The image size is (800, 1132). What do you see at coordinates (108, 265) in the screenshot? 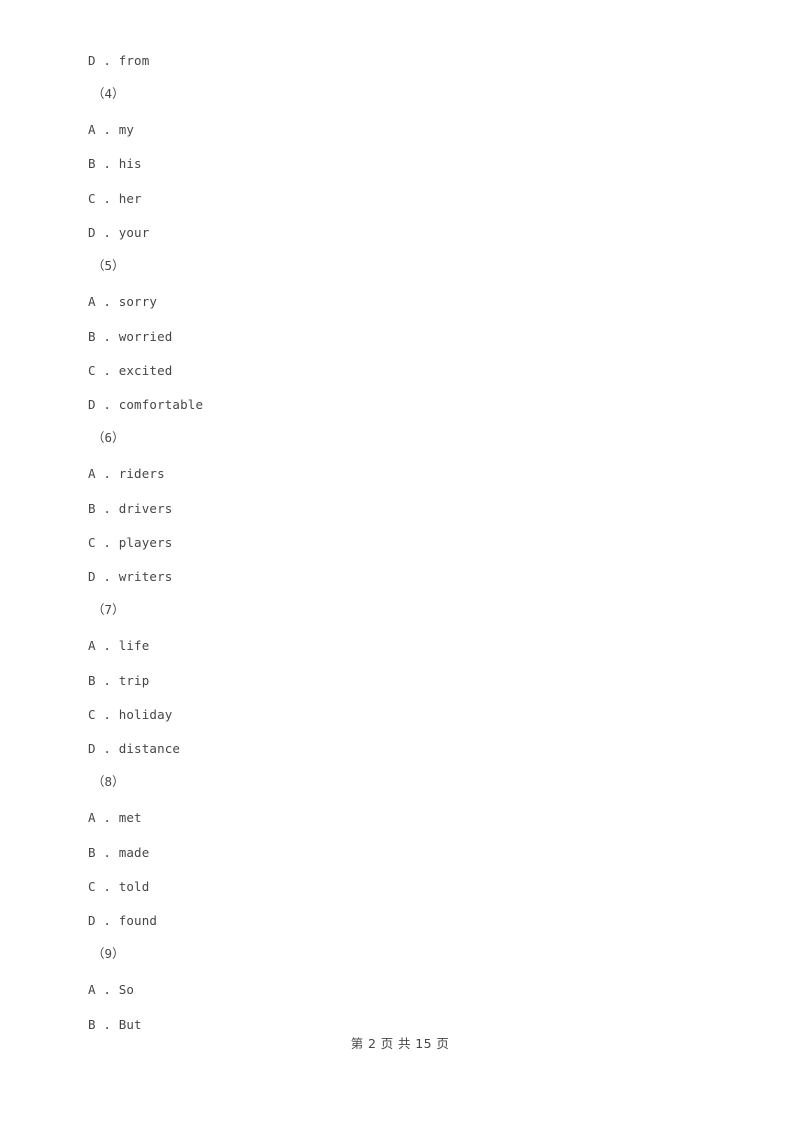
I see `question-number: （5）` at bounding box center [108, 265].